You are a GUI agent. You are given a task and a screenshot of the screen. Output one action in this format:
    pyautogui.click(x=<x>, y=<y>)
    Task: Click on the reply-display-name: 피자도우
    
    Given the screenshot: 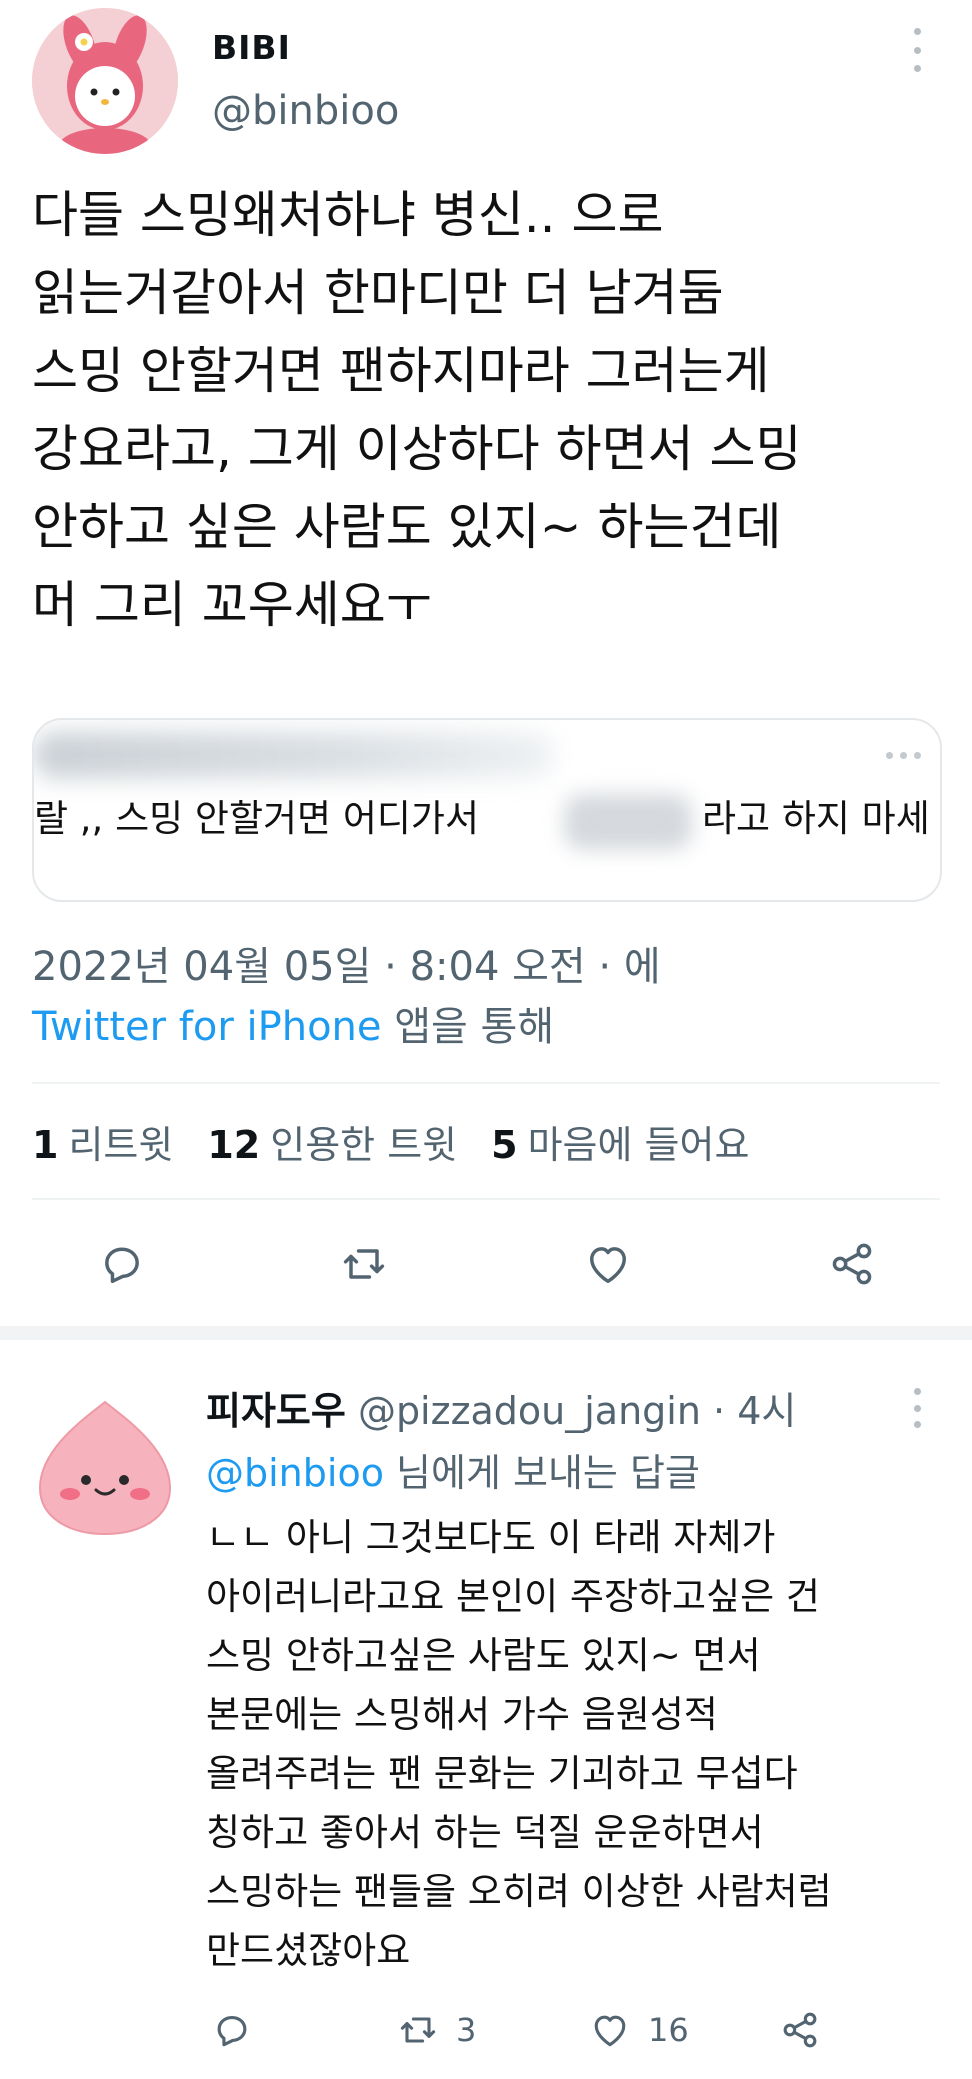 What is the action you would take?
    pyautogui.click(x=276, y=1411)
    